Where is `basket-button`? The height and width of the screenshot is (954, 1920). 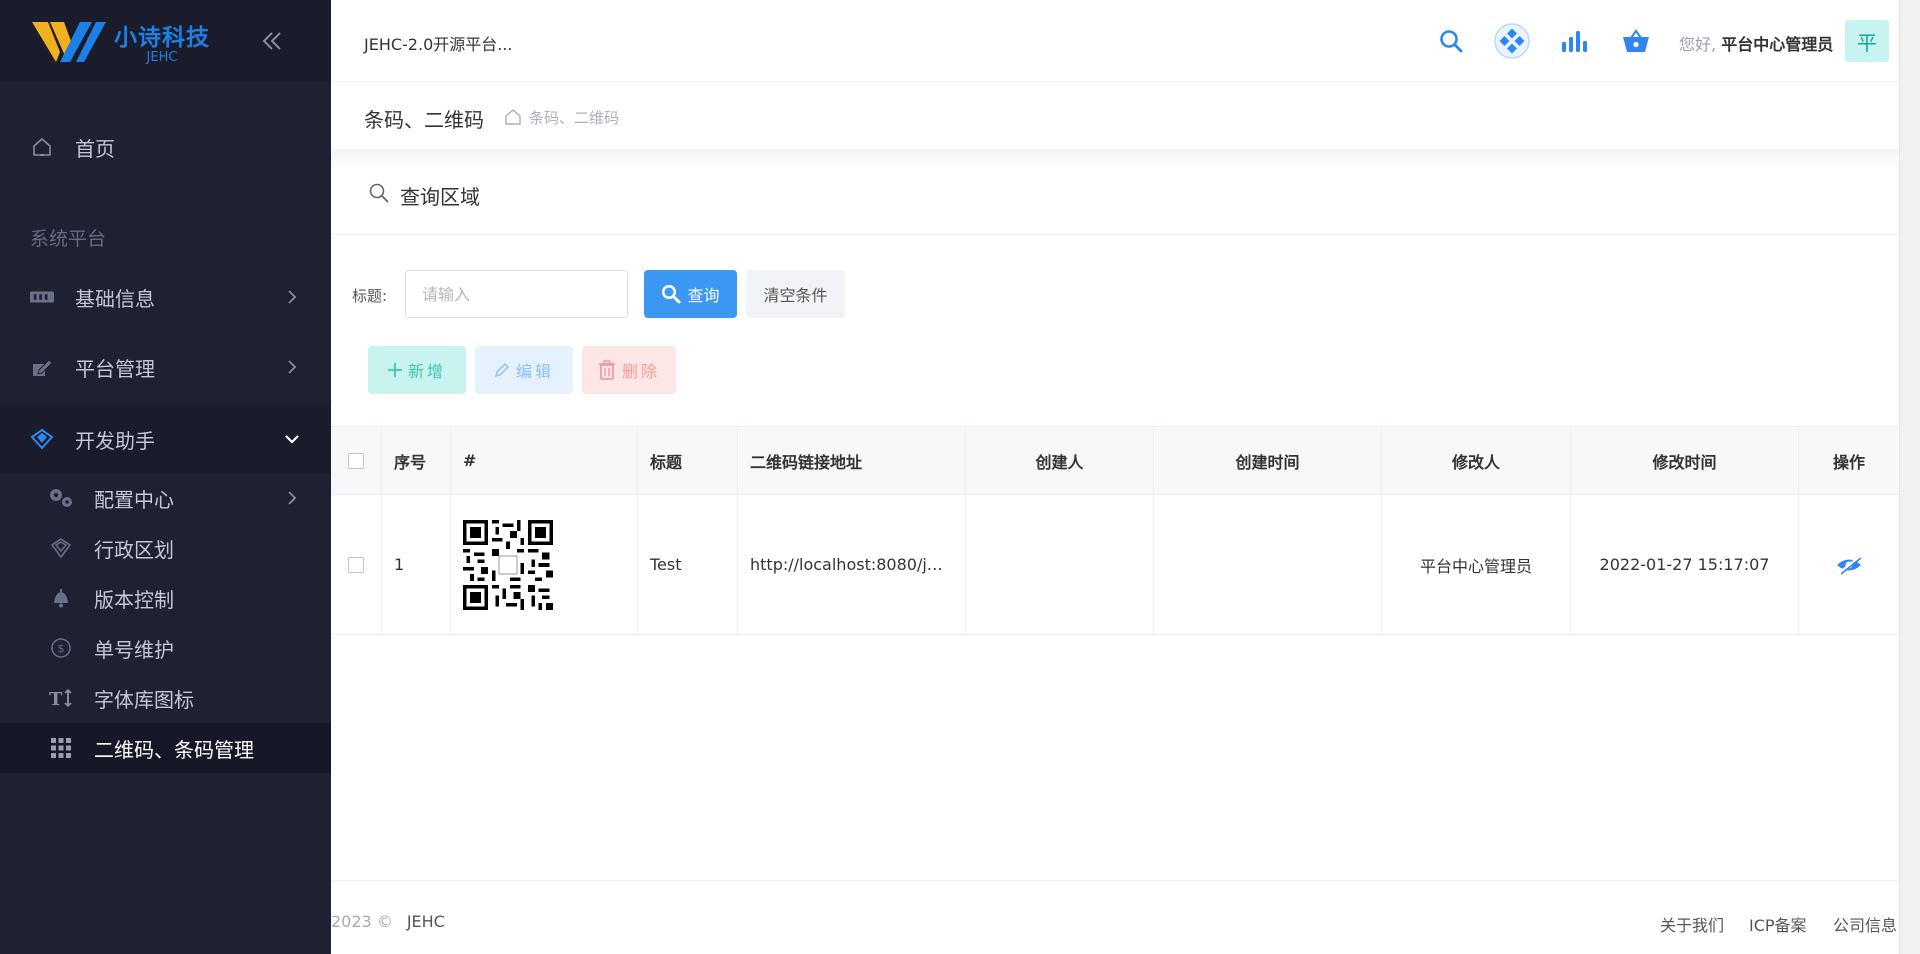
basket-button is located at coordinates (1636, 41).